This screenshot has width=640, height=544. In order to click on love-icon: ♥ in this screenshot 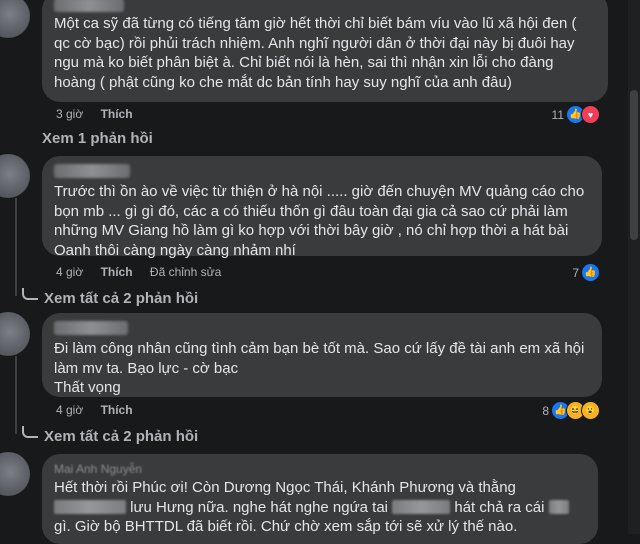, I will do `click(590, 114)`.